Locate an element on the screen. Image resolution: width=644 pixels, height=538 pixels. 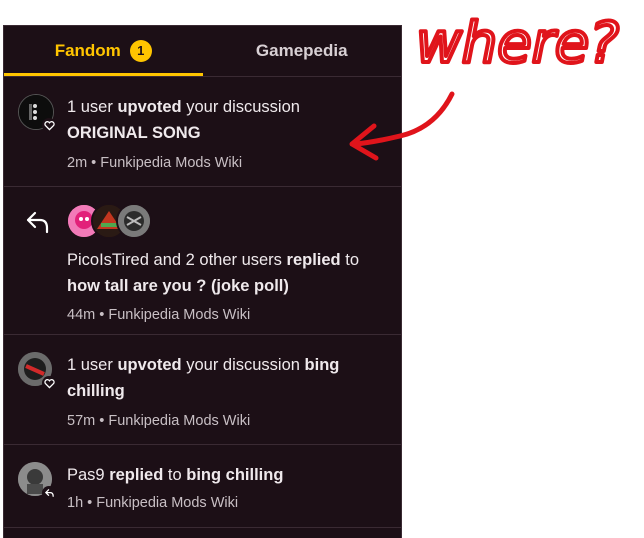
notification-meta: 44m • Funkipedia Mods Wiki is located at coordinates (159, 315).